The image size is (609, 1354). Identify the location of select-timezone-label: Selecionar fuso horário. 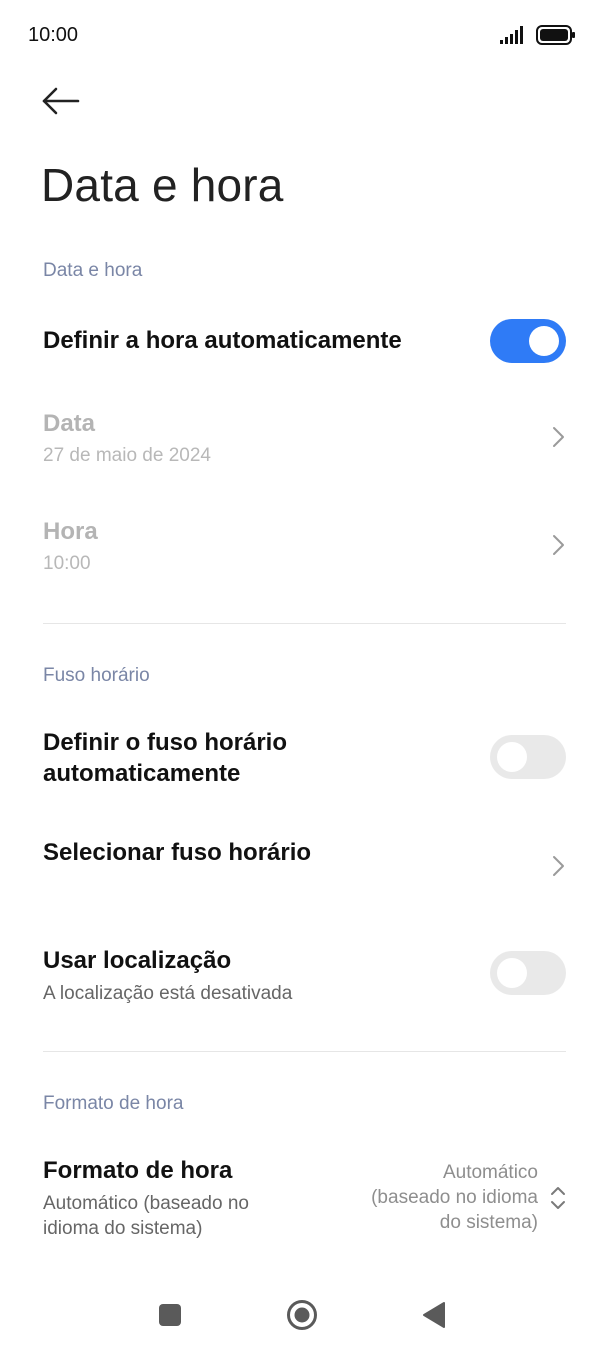
(177, 852).